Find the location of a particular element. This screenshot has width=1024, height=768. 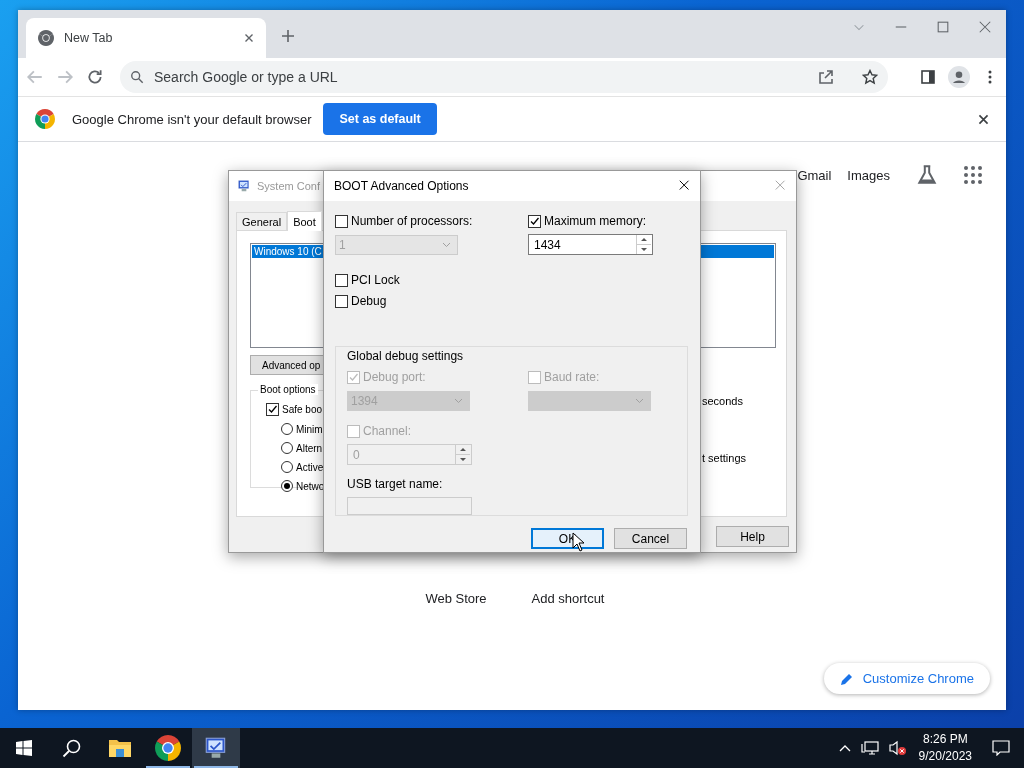

checkbox-label: Number of processors: is located at coordinates (412, 221).